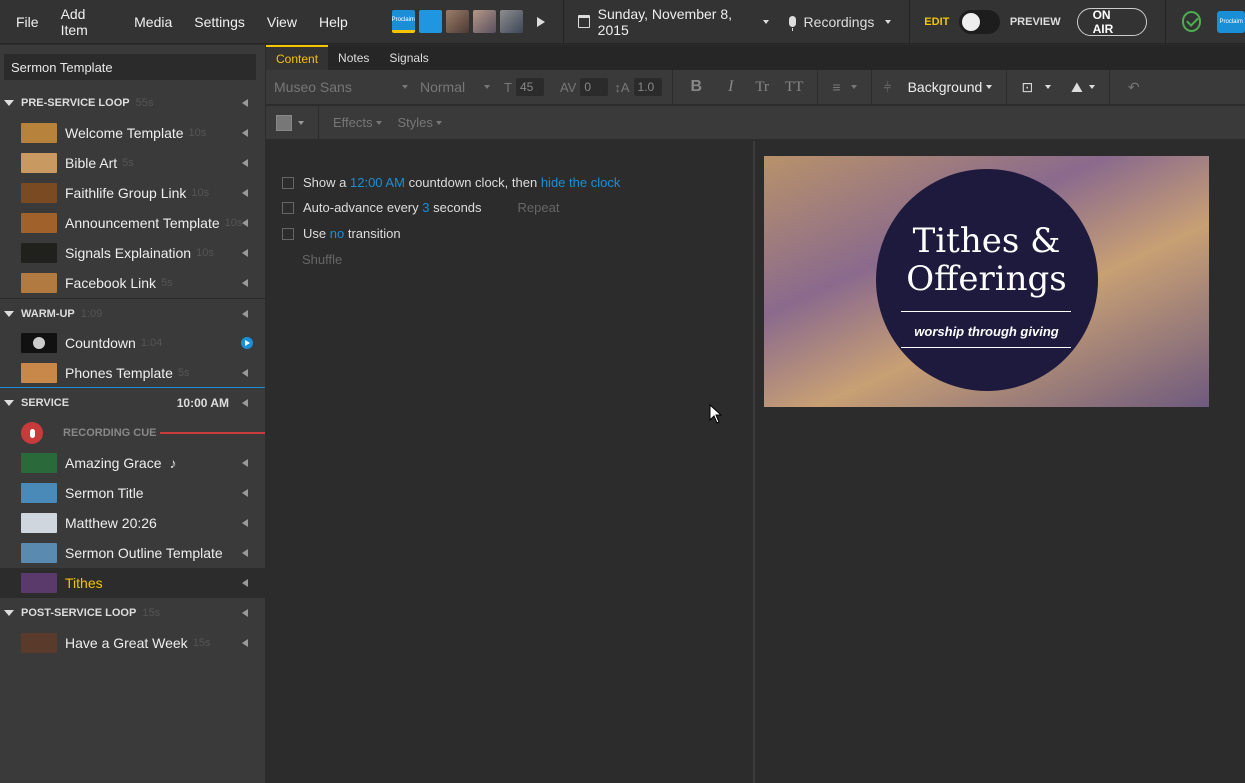 This screenshot has height=783, width=1245. Describe the element at coordinates (353, 57) in the screenshot. I see `tab-notes: Notes` at that location.